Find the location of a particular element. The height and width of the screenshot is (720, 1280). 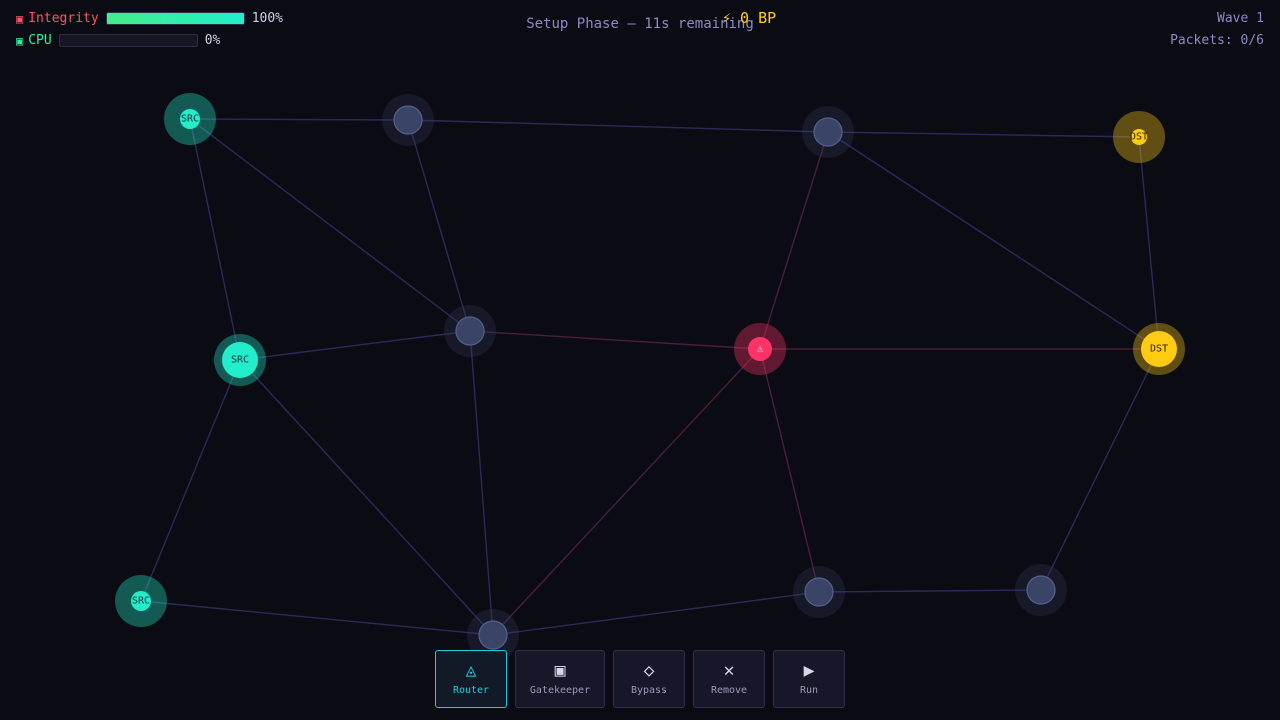

edge-n10-n11 is located at coordinates (656, 613).